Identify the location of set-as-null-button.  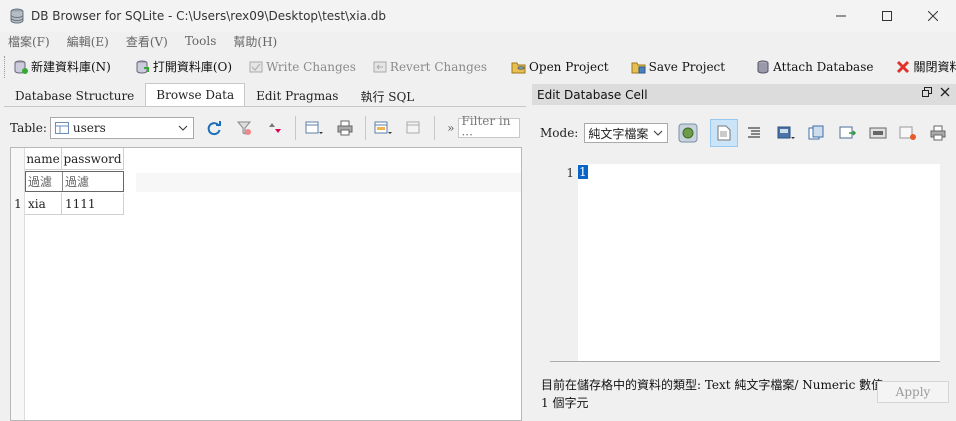
(848, 133).